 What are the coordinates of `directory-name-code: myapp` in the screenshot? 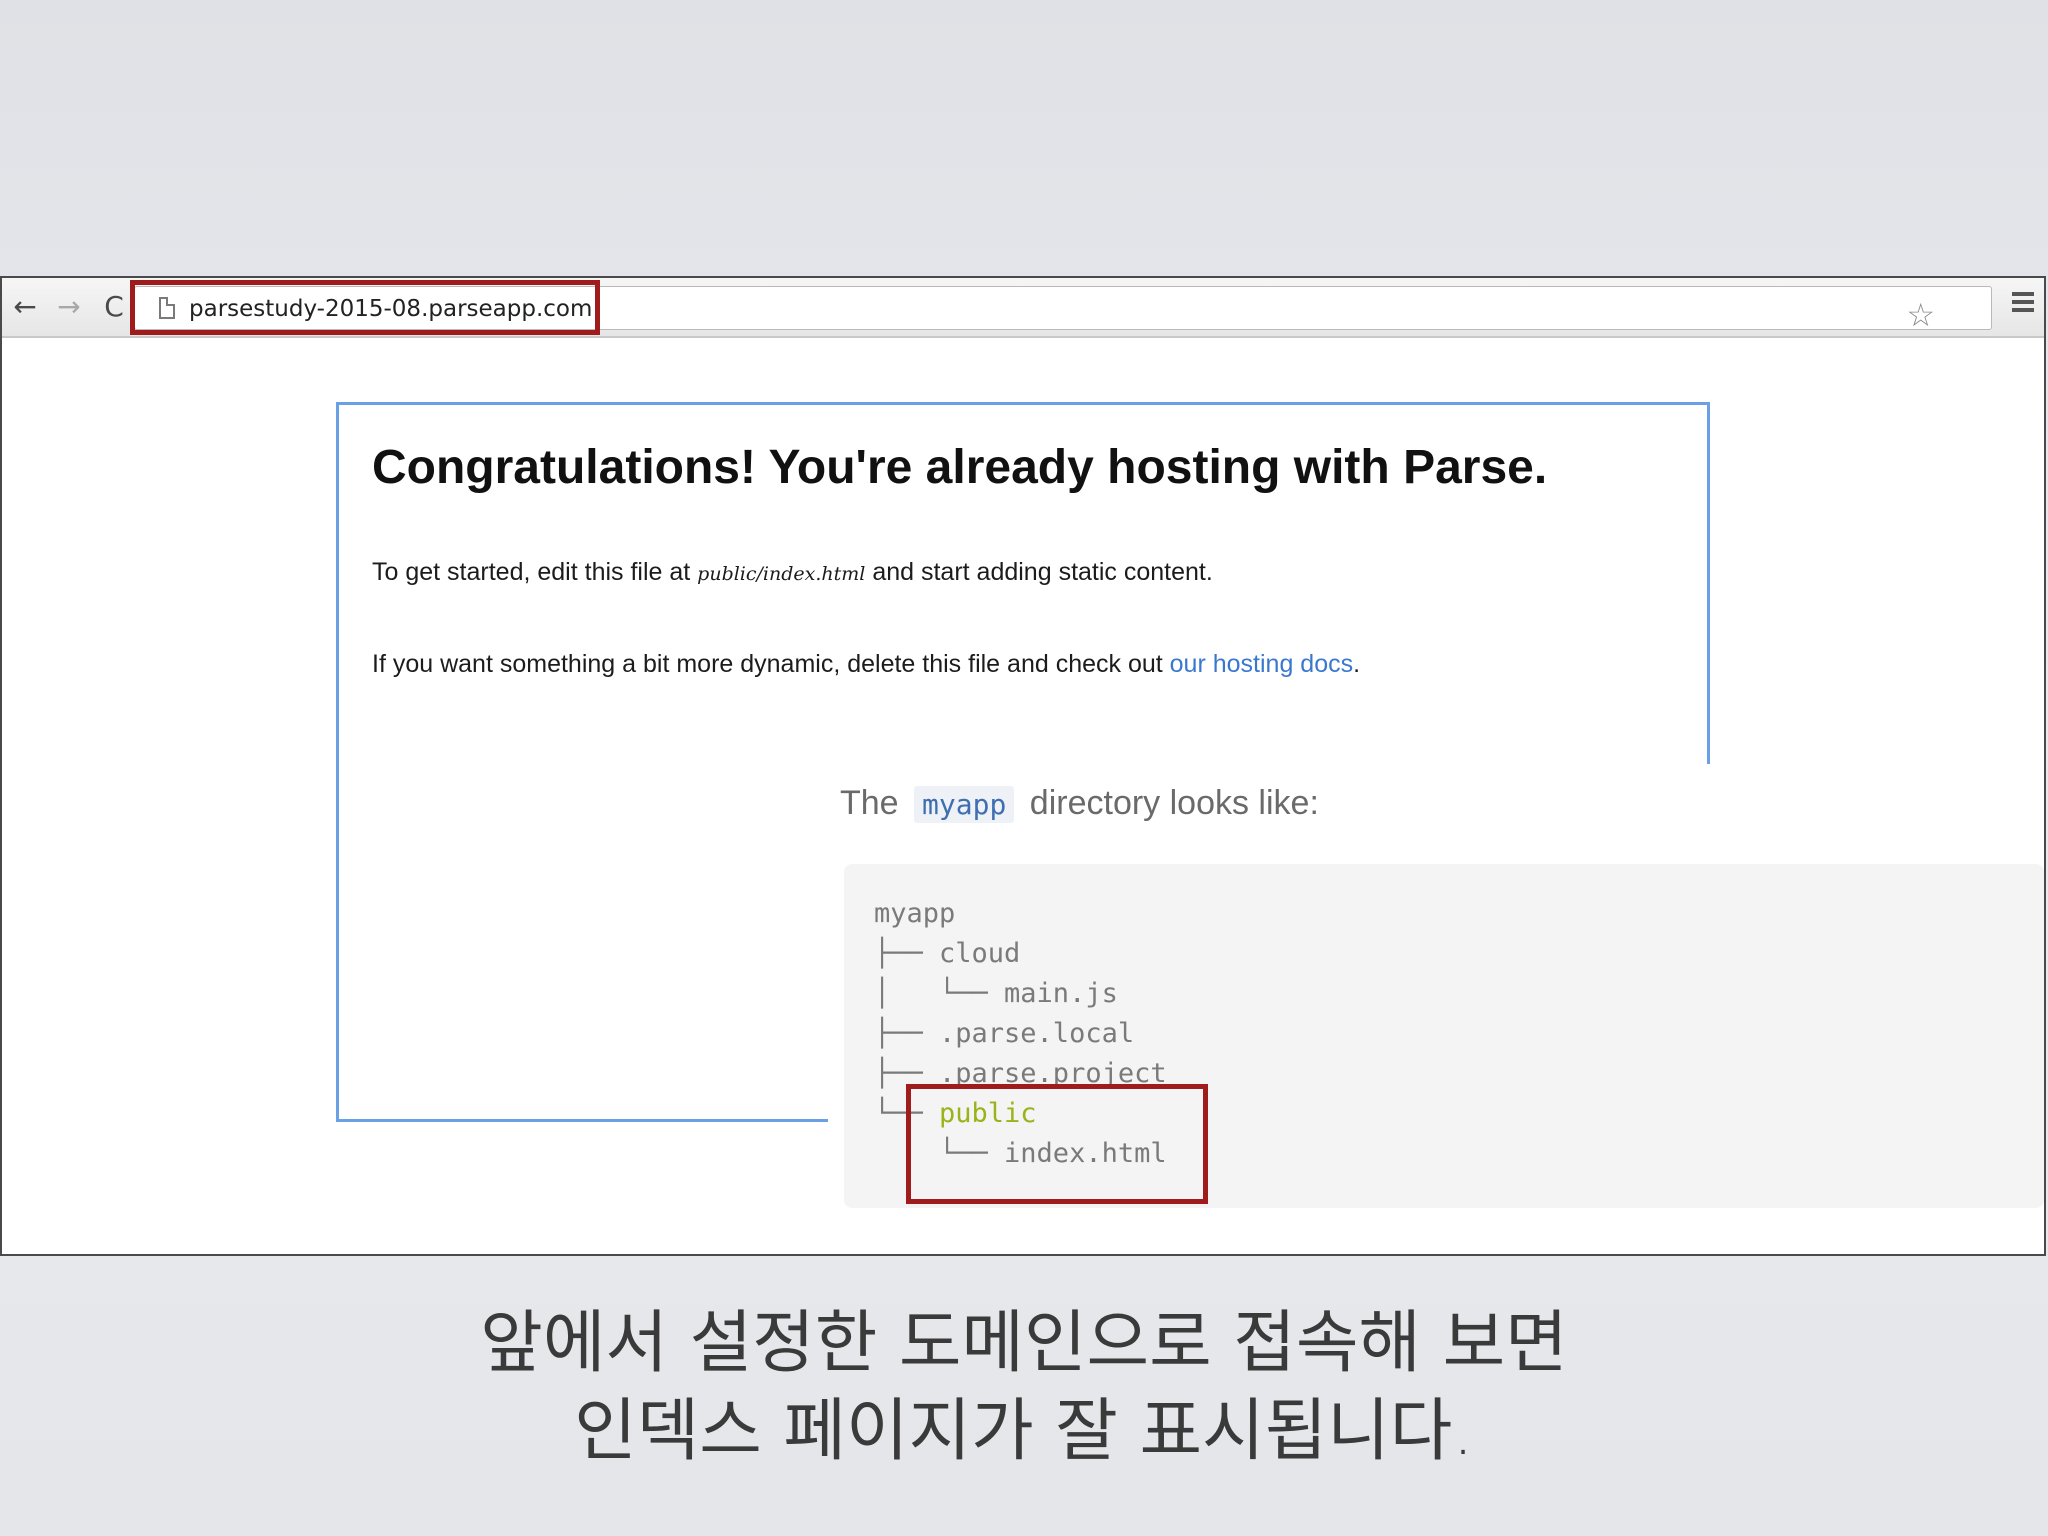 It's located at (964, 804).